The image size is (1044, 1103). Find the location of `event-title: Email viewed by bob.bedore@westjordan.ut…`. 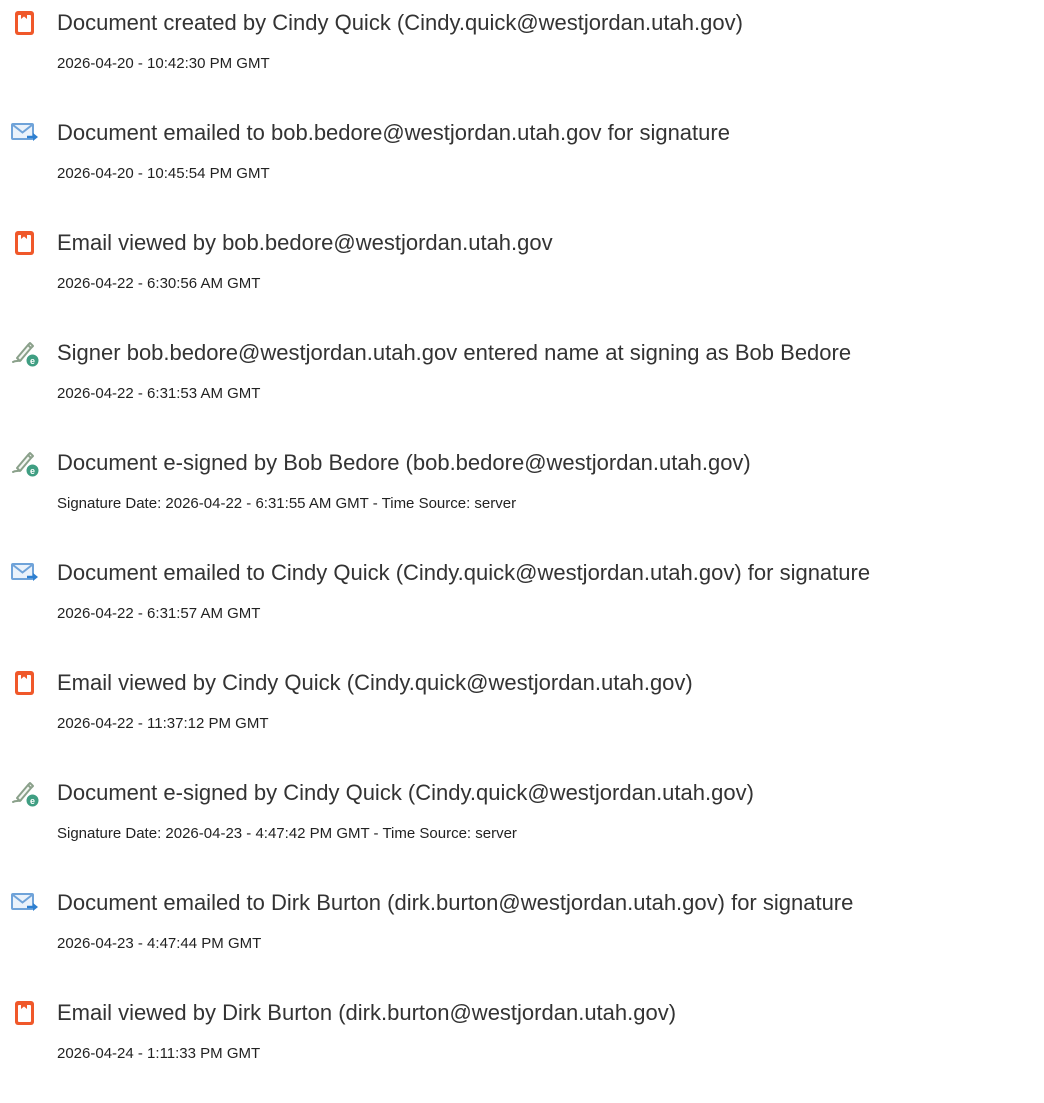

event-title: Email viewed by bob.bedore@westjordan.ut… is located at coordinates (305, 242).